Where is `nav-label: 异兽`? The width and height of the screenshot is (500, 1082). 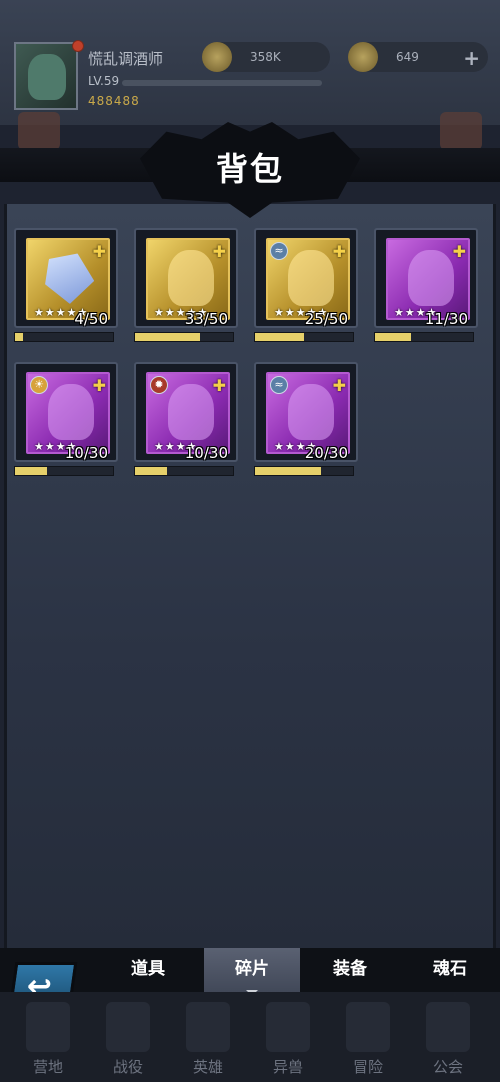
nav-label: 异兽 is located at coordinates (287, 1067).